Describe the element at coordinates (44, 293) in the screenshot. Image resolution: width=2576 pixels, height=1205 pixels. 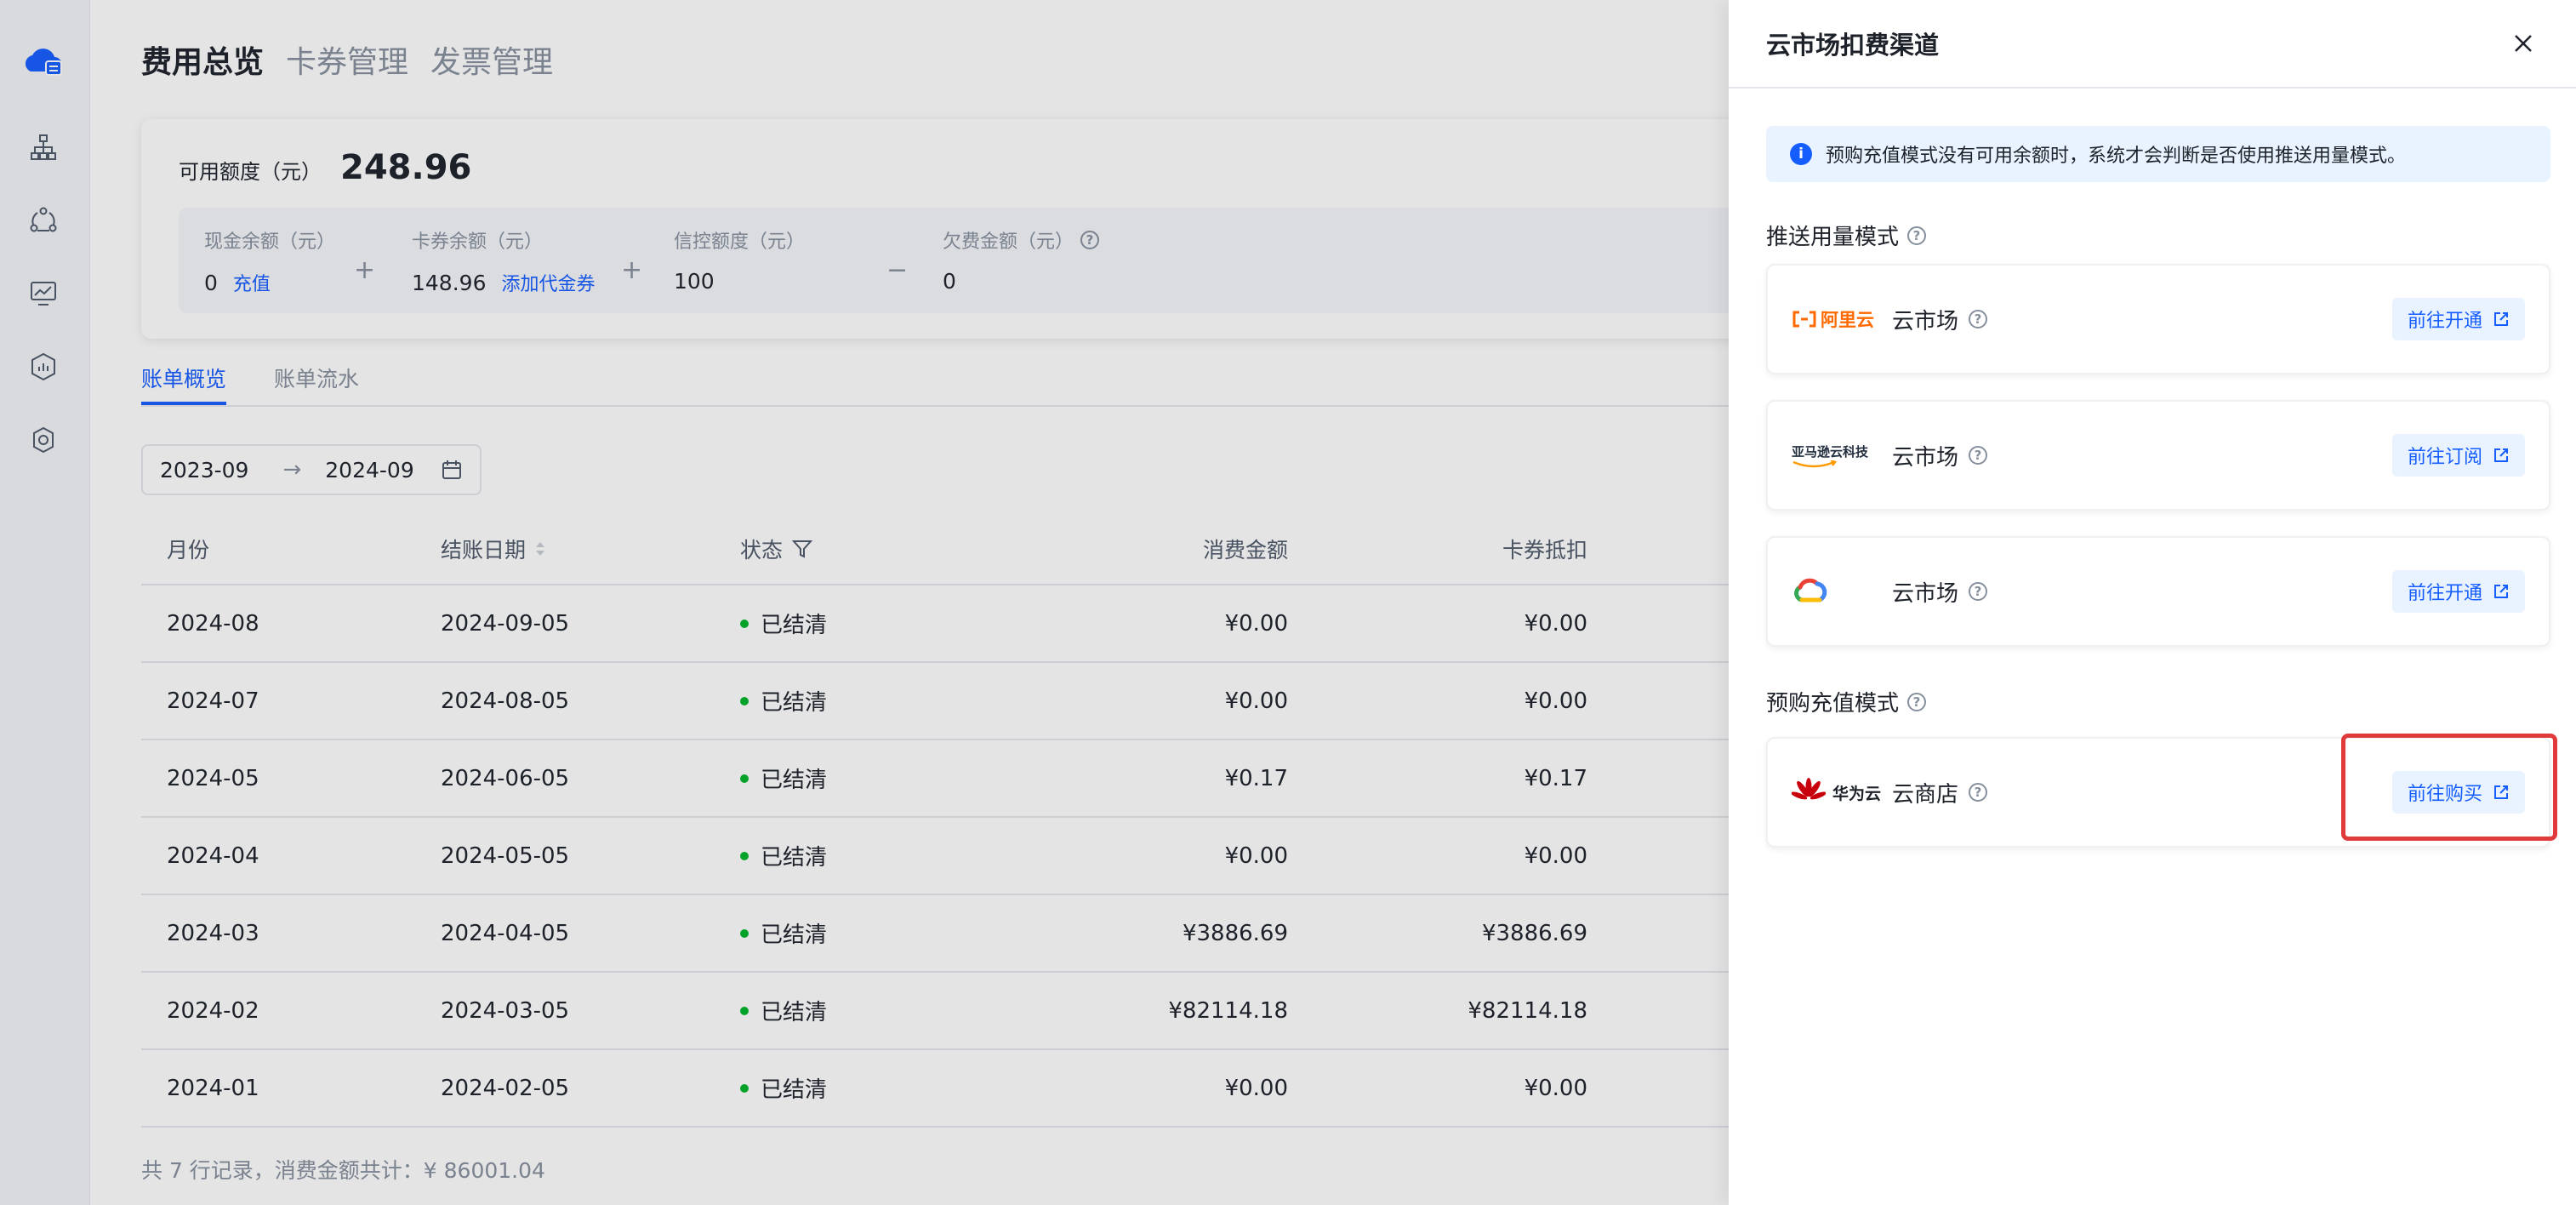
I see `monitor-icon` at that location.